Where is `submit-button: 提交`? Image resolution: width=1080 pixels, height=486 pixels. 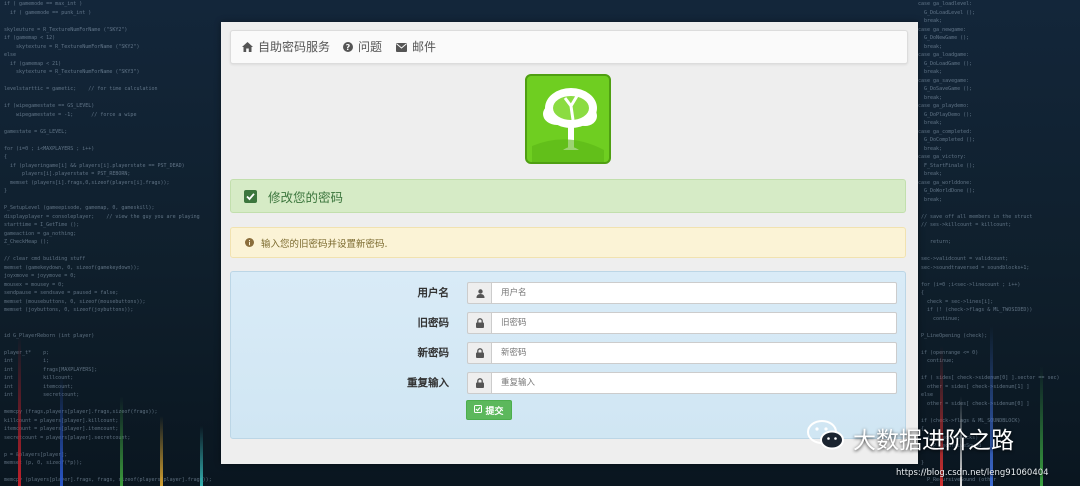 submit-button: 提交 is located at coordinates (489, 410).